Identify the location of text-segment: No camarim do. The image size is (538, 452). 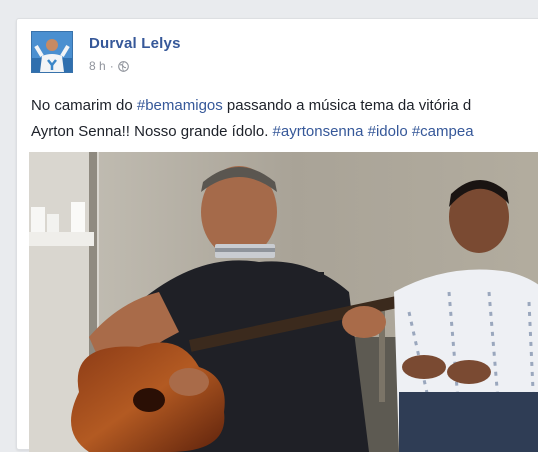
(84, 105).